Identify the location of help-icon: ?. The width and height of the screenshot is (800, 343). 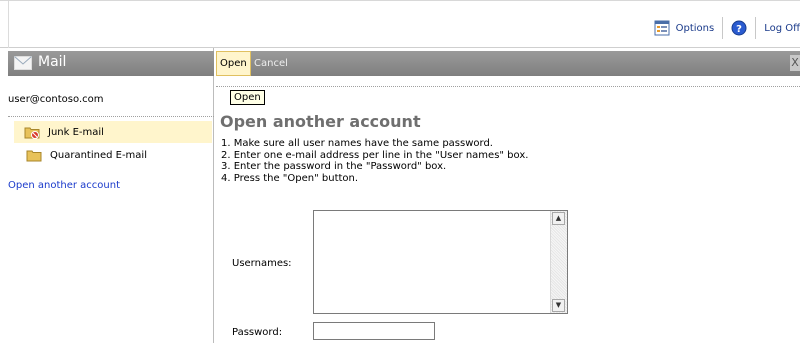
(739, 28).